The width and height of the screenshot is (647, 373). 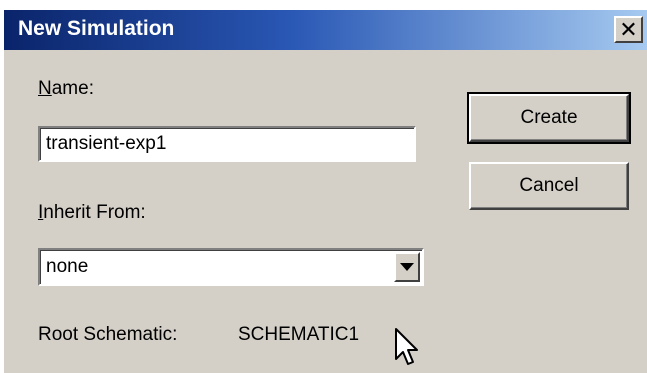 What do you see at coordinates (227, 144) in the screenshot?
I see `name-input` at bounding box center [227, 144].